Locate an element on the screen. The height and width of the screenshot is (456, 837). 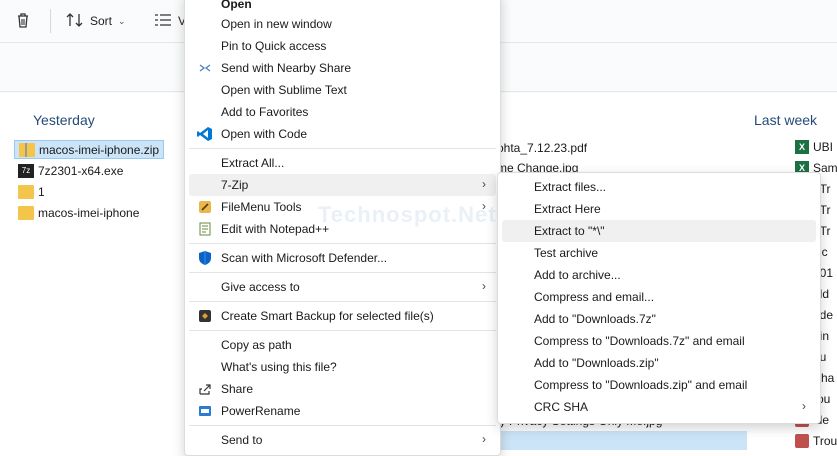
submenu-item-crc-sha: CRC SHA › is located at coordinates (659, 407).